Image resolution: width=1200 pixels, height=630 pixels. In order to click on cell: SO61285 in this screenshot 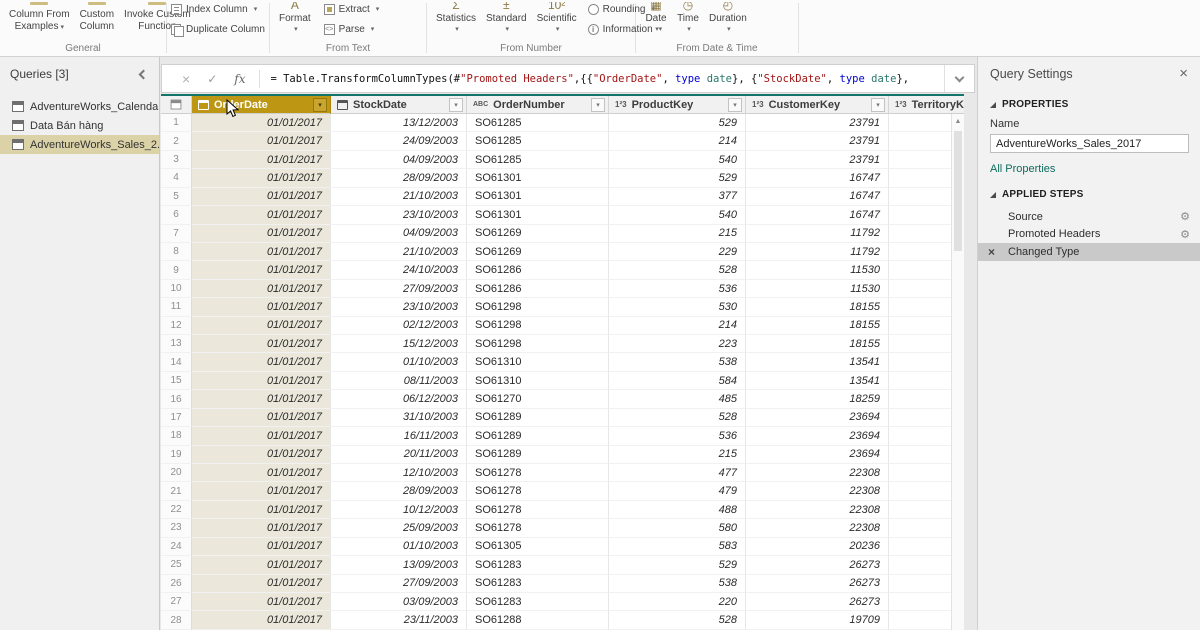, I will do `click(538, 123)`.